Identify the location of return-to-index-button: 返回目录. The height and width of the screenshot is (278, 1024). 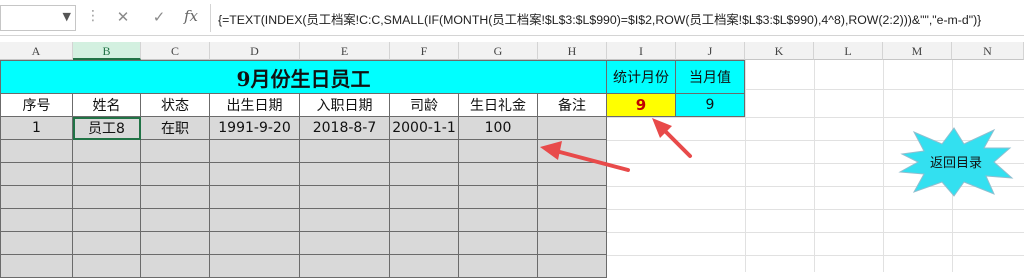
(956, 162).